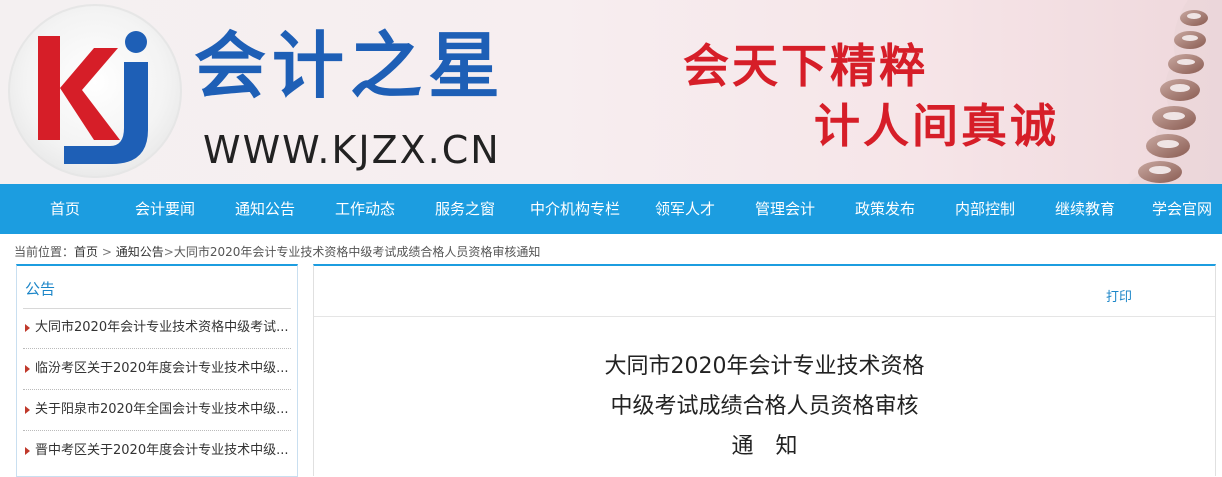  What do you see at coordinates (785, 209) in the screenshot?
I see `nav-item-management-accounting: 管理会计` at bounding box center [785, 209].